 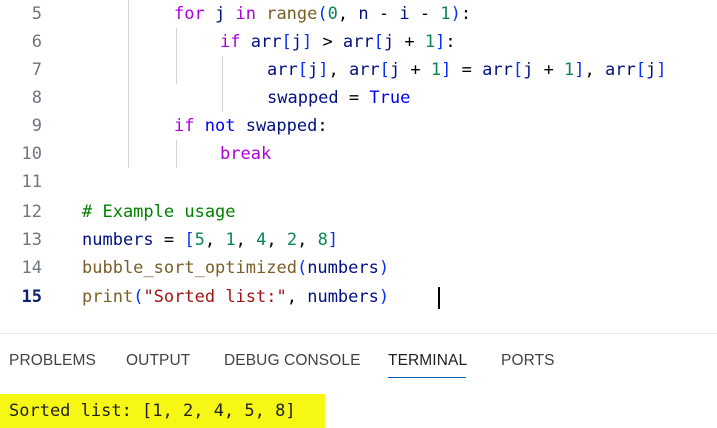 What do you see at coordinates (338, 98) in the screenshot?
I see `code-text: swapped = True` at bounding box center [338, 98].